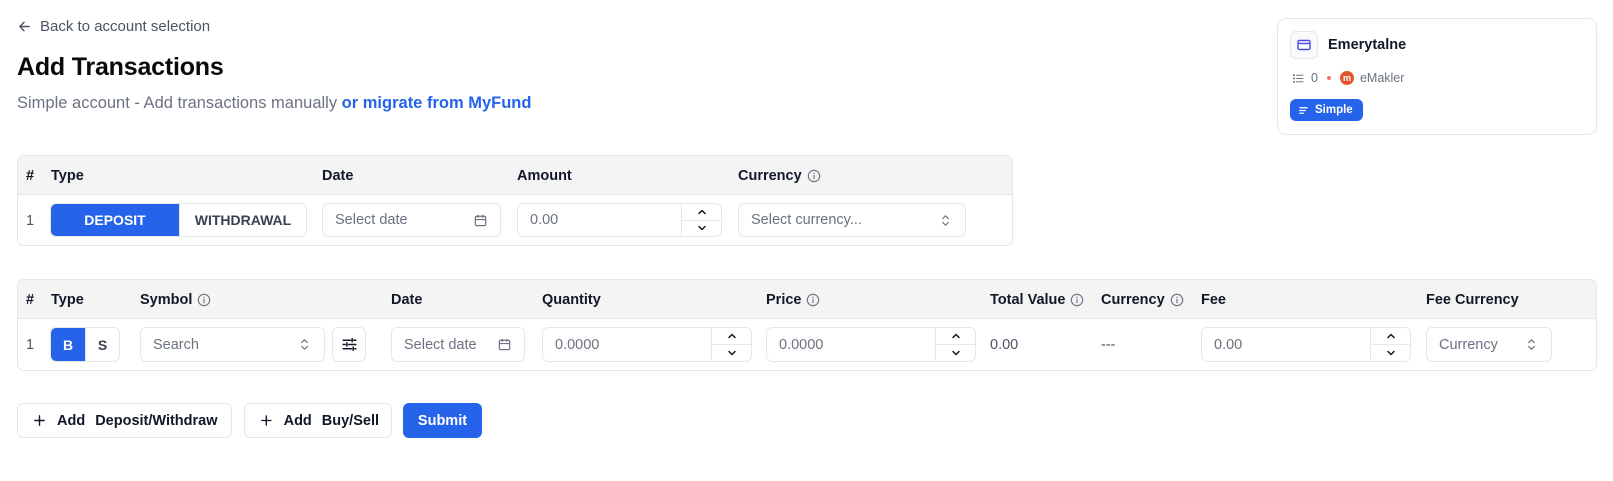 This screenshot has height=481, width=1613. Describe the element at coordinates (1228, 344) in the screenshot. I see `fee-value: 0.00` at that location.